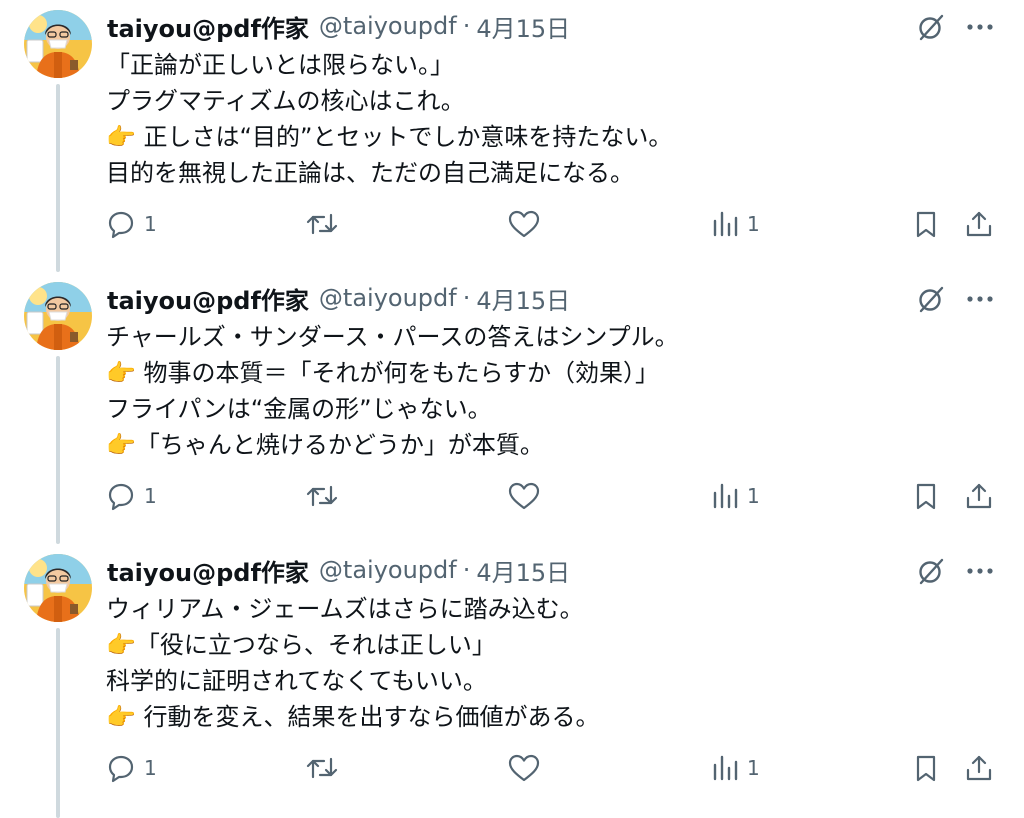  I want to click on tweet-text-line: 👉「ちゃんと焼けるかどうか」が本質。, so click(325, 445).